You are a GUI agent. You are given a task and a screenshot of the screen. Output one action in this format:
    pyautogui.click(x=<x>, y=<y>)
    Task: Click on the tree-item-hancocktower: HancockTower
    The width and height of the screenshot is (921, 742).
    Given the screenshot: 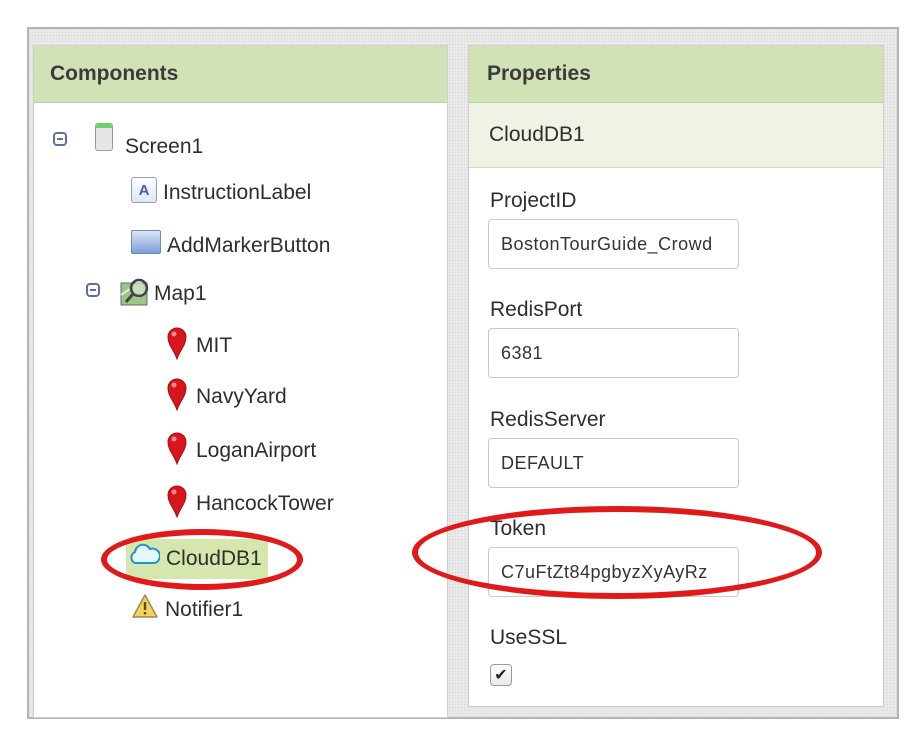 What is the action you would take?
    pyautogui.click(x=250, y=501)
    